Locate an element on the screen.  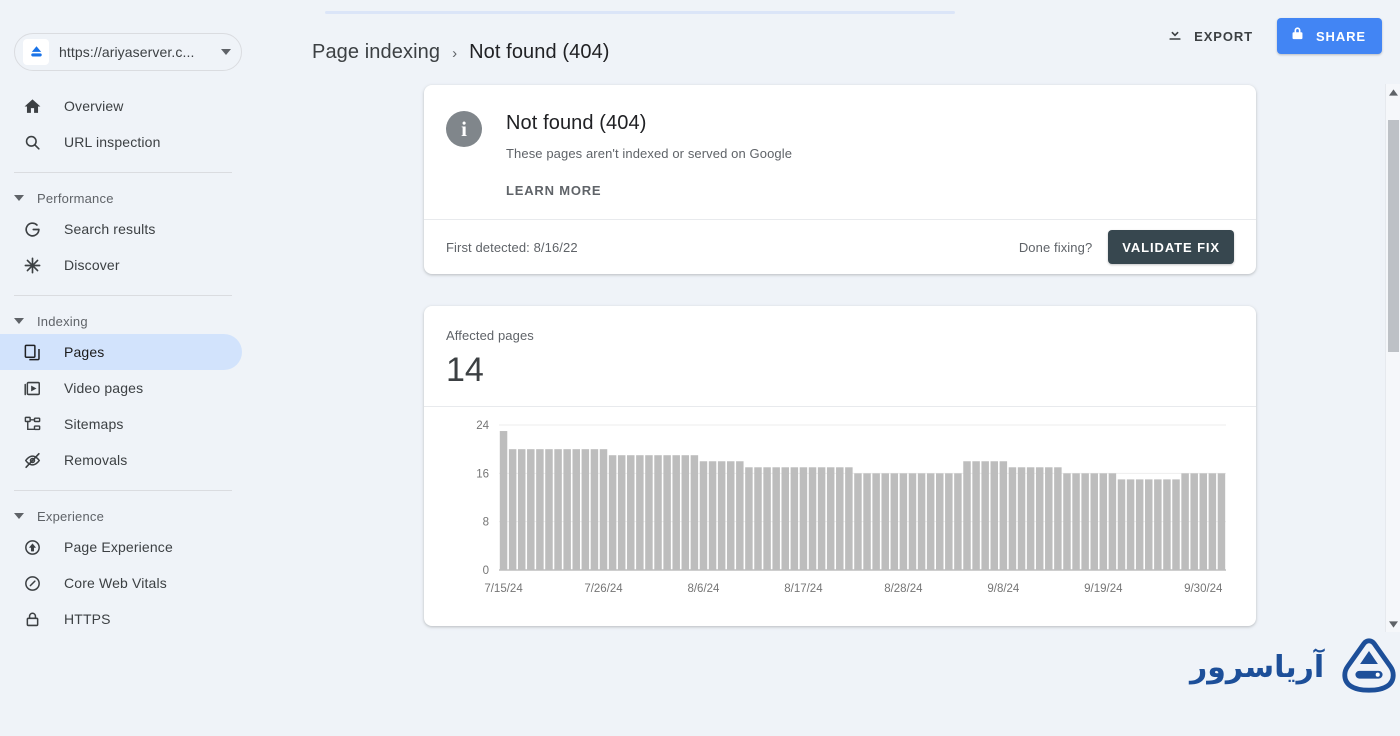
sidebar-item-discover: Discover is located at coordinates (121, 265).